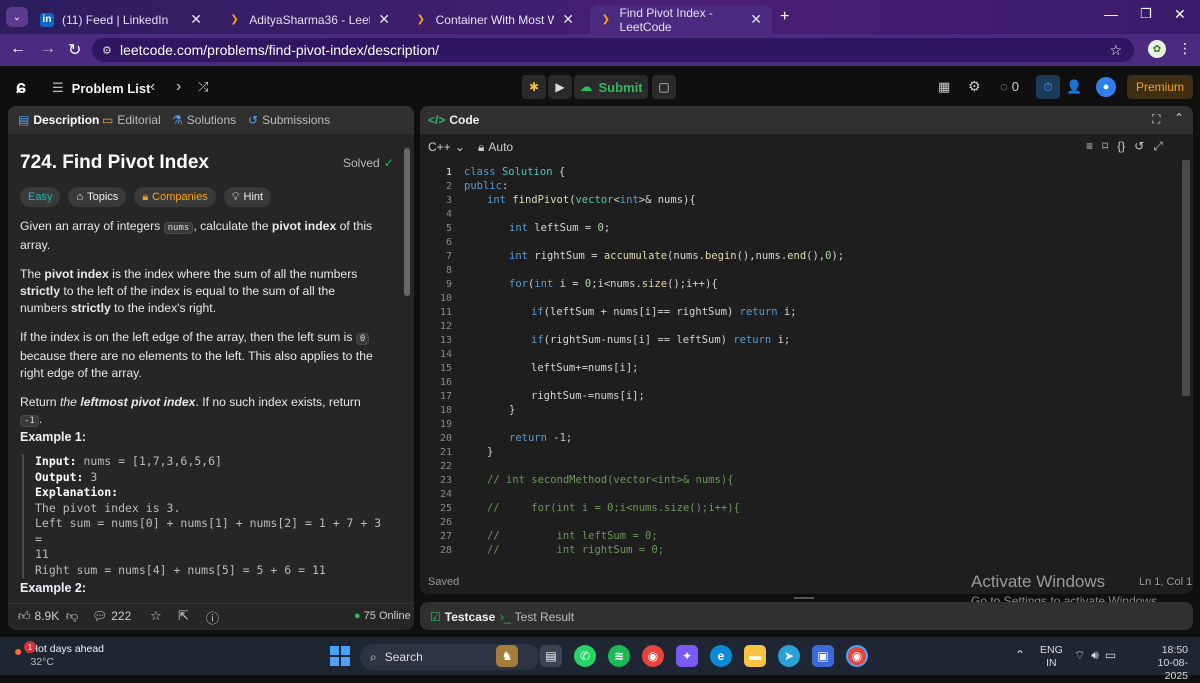 The height and width of the screenshot is (683, 1200). Describe the element at coordinates (101, 88) in the screenshot. I see `problem-list-button: ☰ Problem List` at that location.